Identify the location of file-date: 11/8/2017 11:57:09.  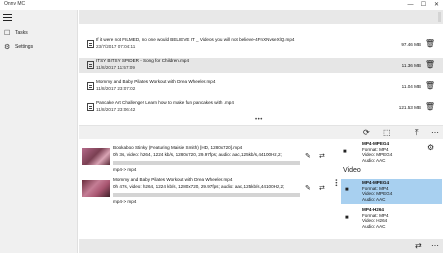
(115, 67).